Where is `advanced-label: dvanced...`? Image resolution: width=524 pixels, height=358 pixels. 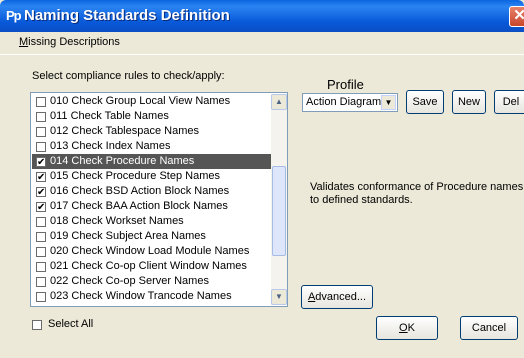
advanced-label: dvanced... is located at coordinates (341, 297).